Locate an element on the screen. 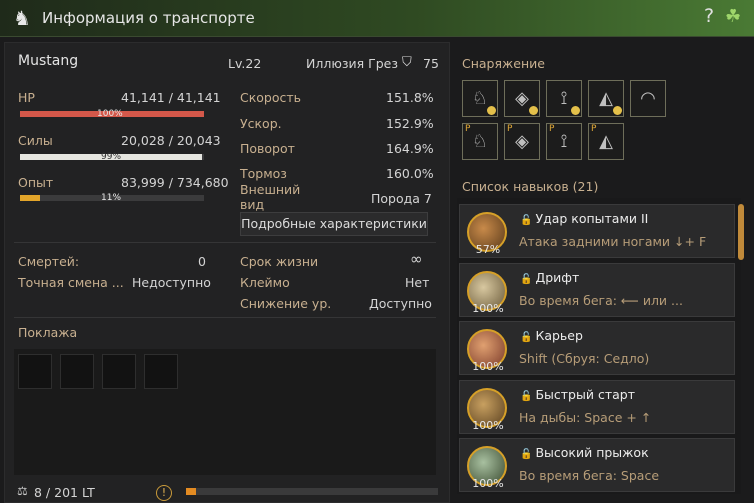 The width and height of the screenshot is (754, 503). champron-pearl-icon: P ◭ is located at coordinates (606, 141).